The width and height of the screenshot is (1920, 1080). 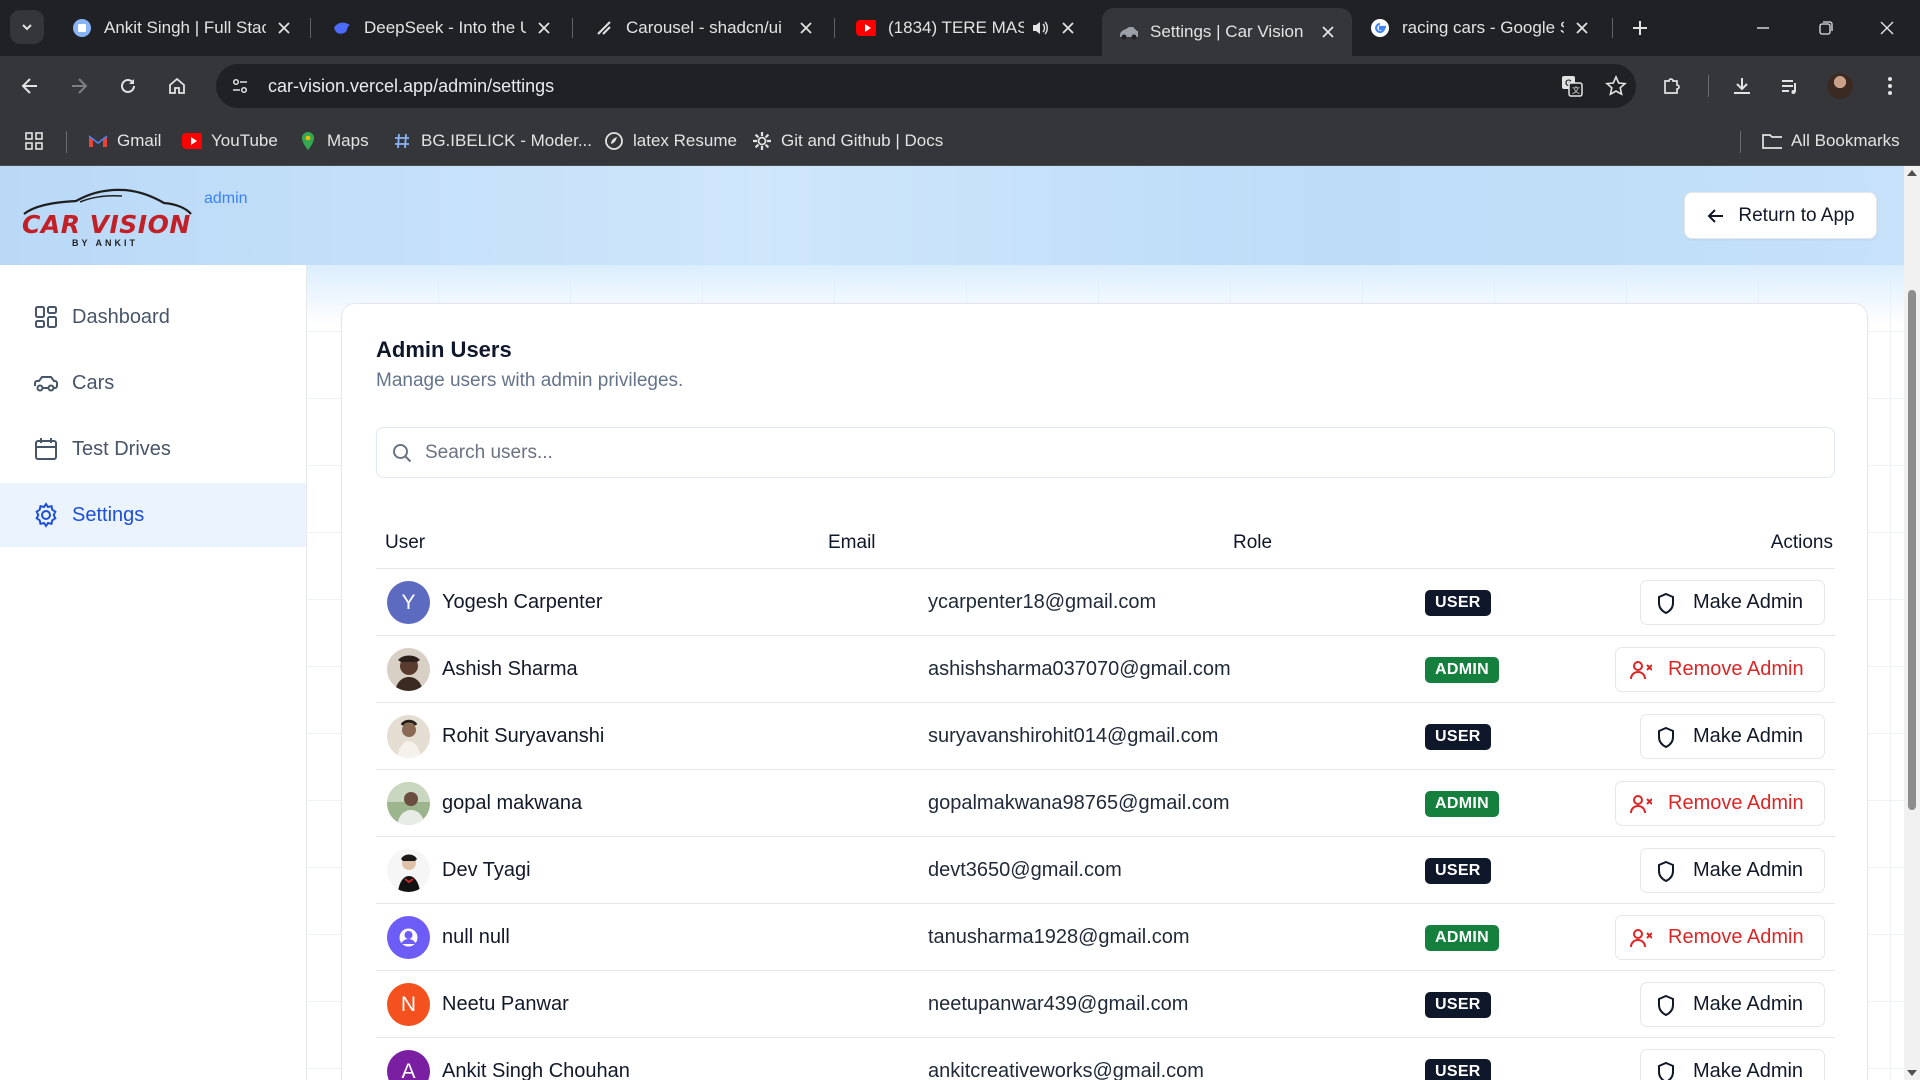 I want to click on scroll-up-arrow-icon, so click(x=1912, y=173).